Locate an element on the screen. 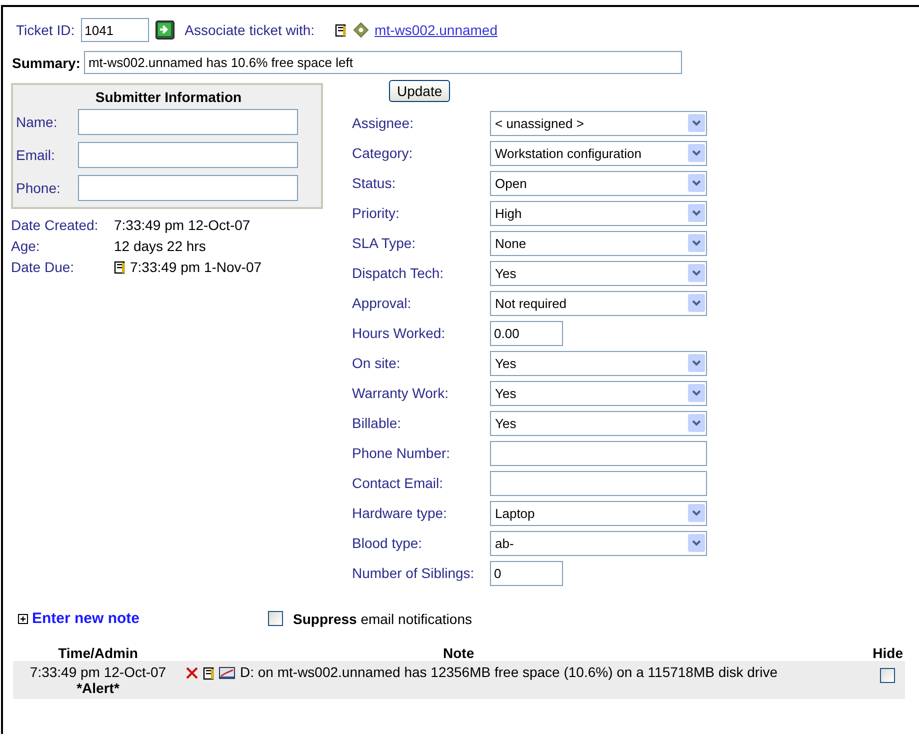 The height and width of the screenshot is (736, 919). field-label: Summary: is located at coordinates (46, 62).